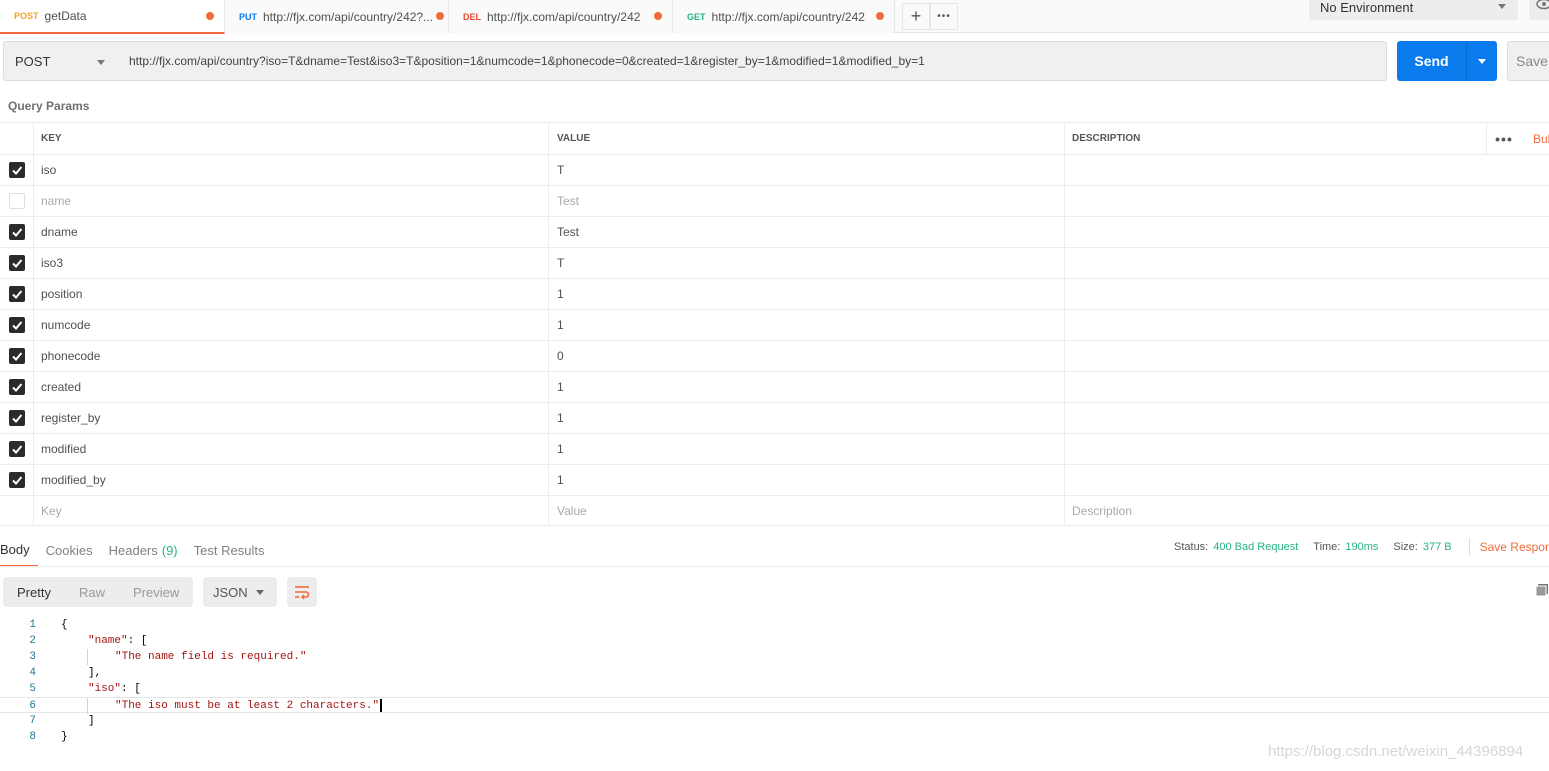 This screenshot has width=1549, height=771. Describe the element at coordinates (240, 592) in the screenshot. I see `response-format-select: JSON` at that location.